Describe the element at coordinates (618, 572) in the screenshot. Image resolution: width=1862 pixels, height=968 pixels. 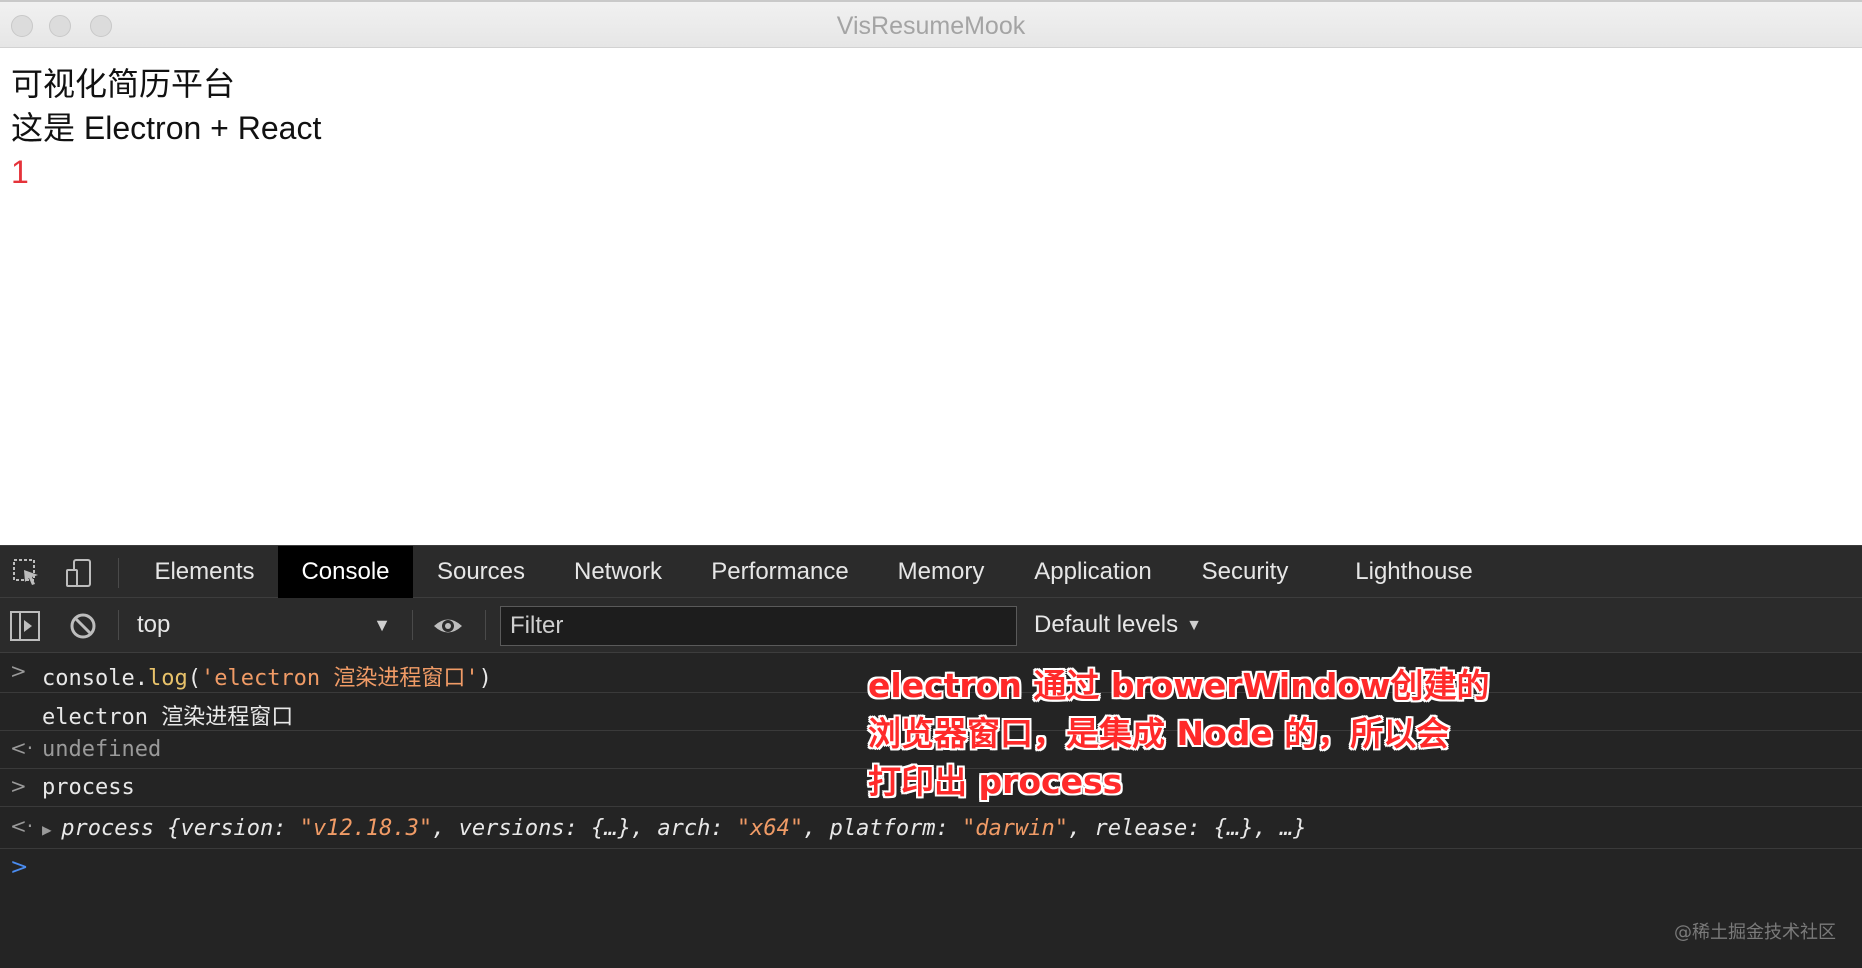
I see `tab-network: Network` at that location.